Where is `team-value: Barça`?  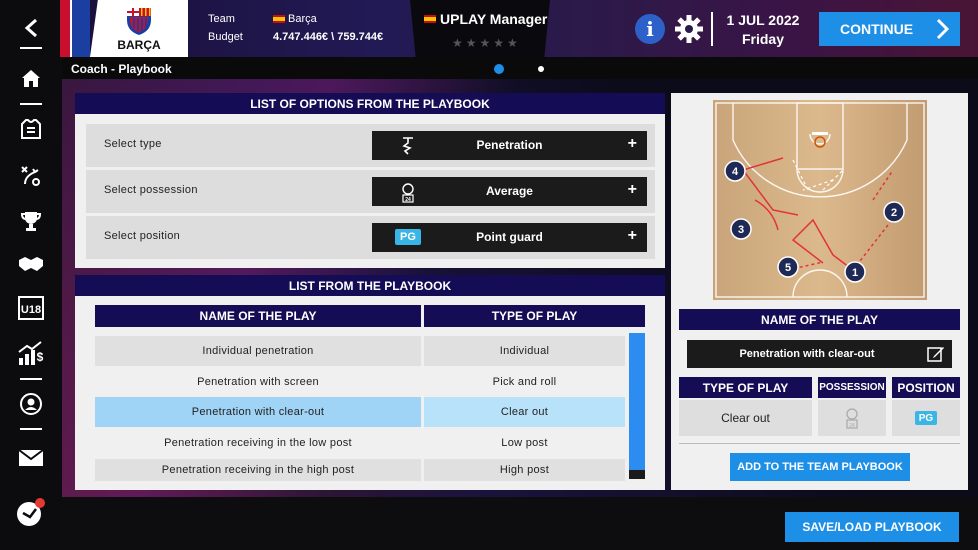
team-value: Barça is located at coordinates (302, 19).